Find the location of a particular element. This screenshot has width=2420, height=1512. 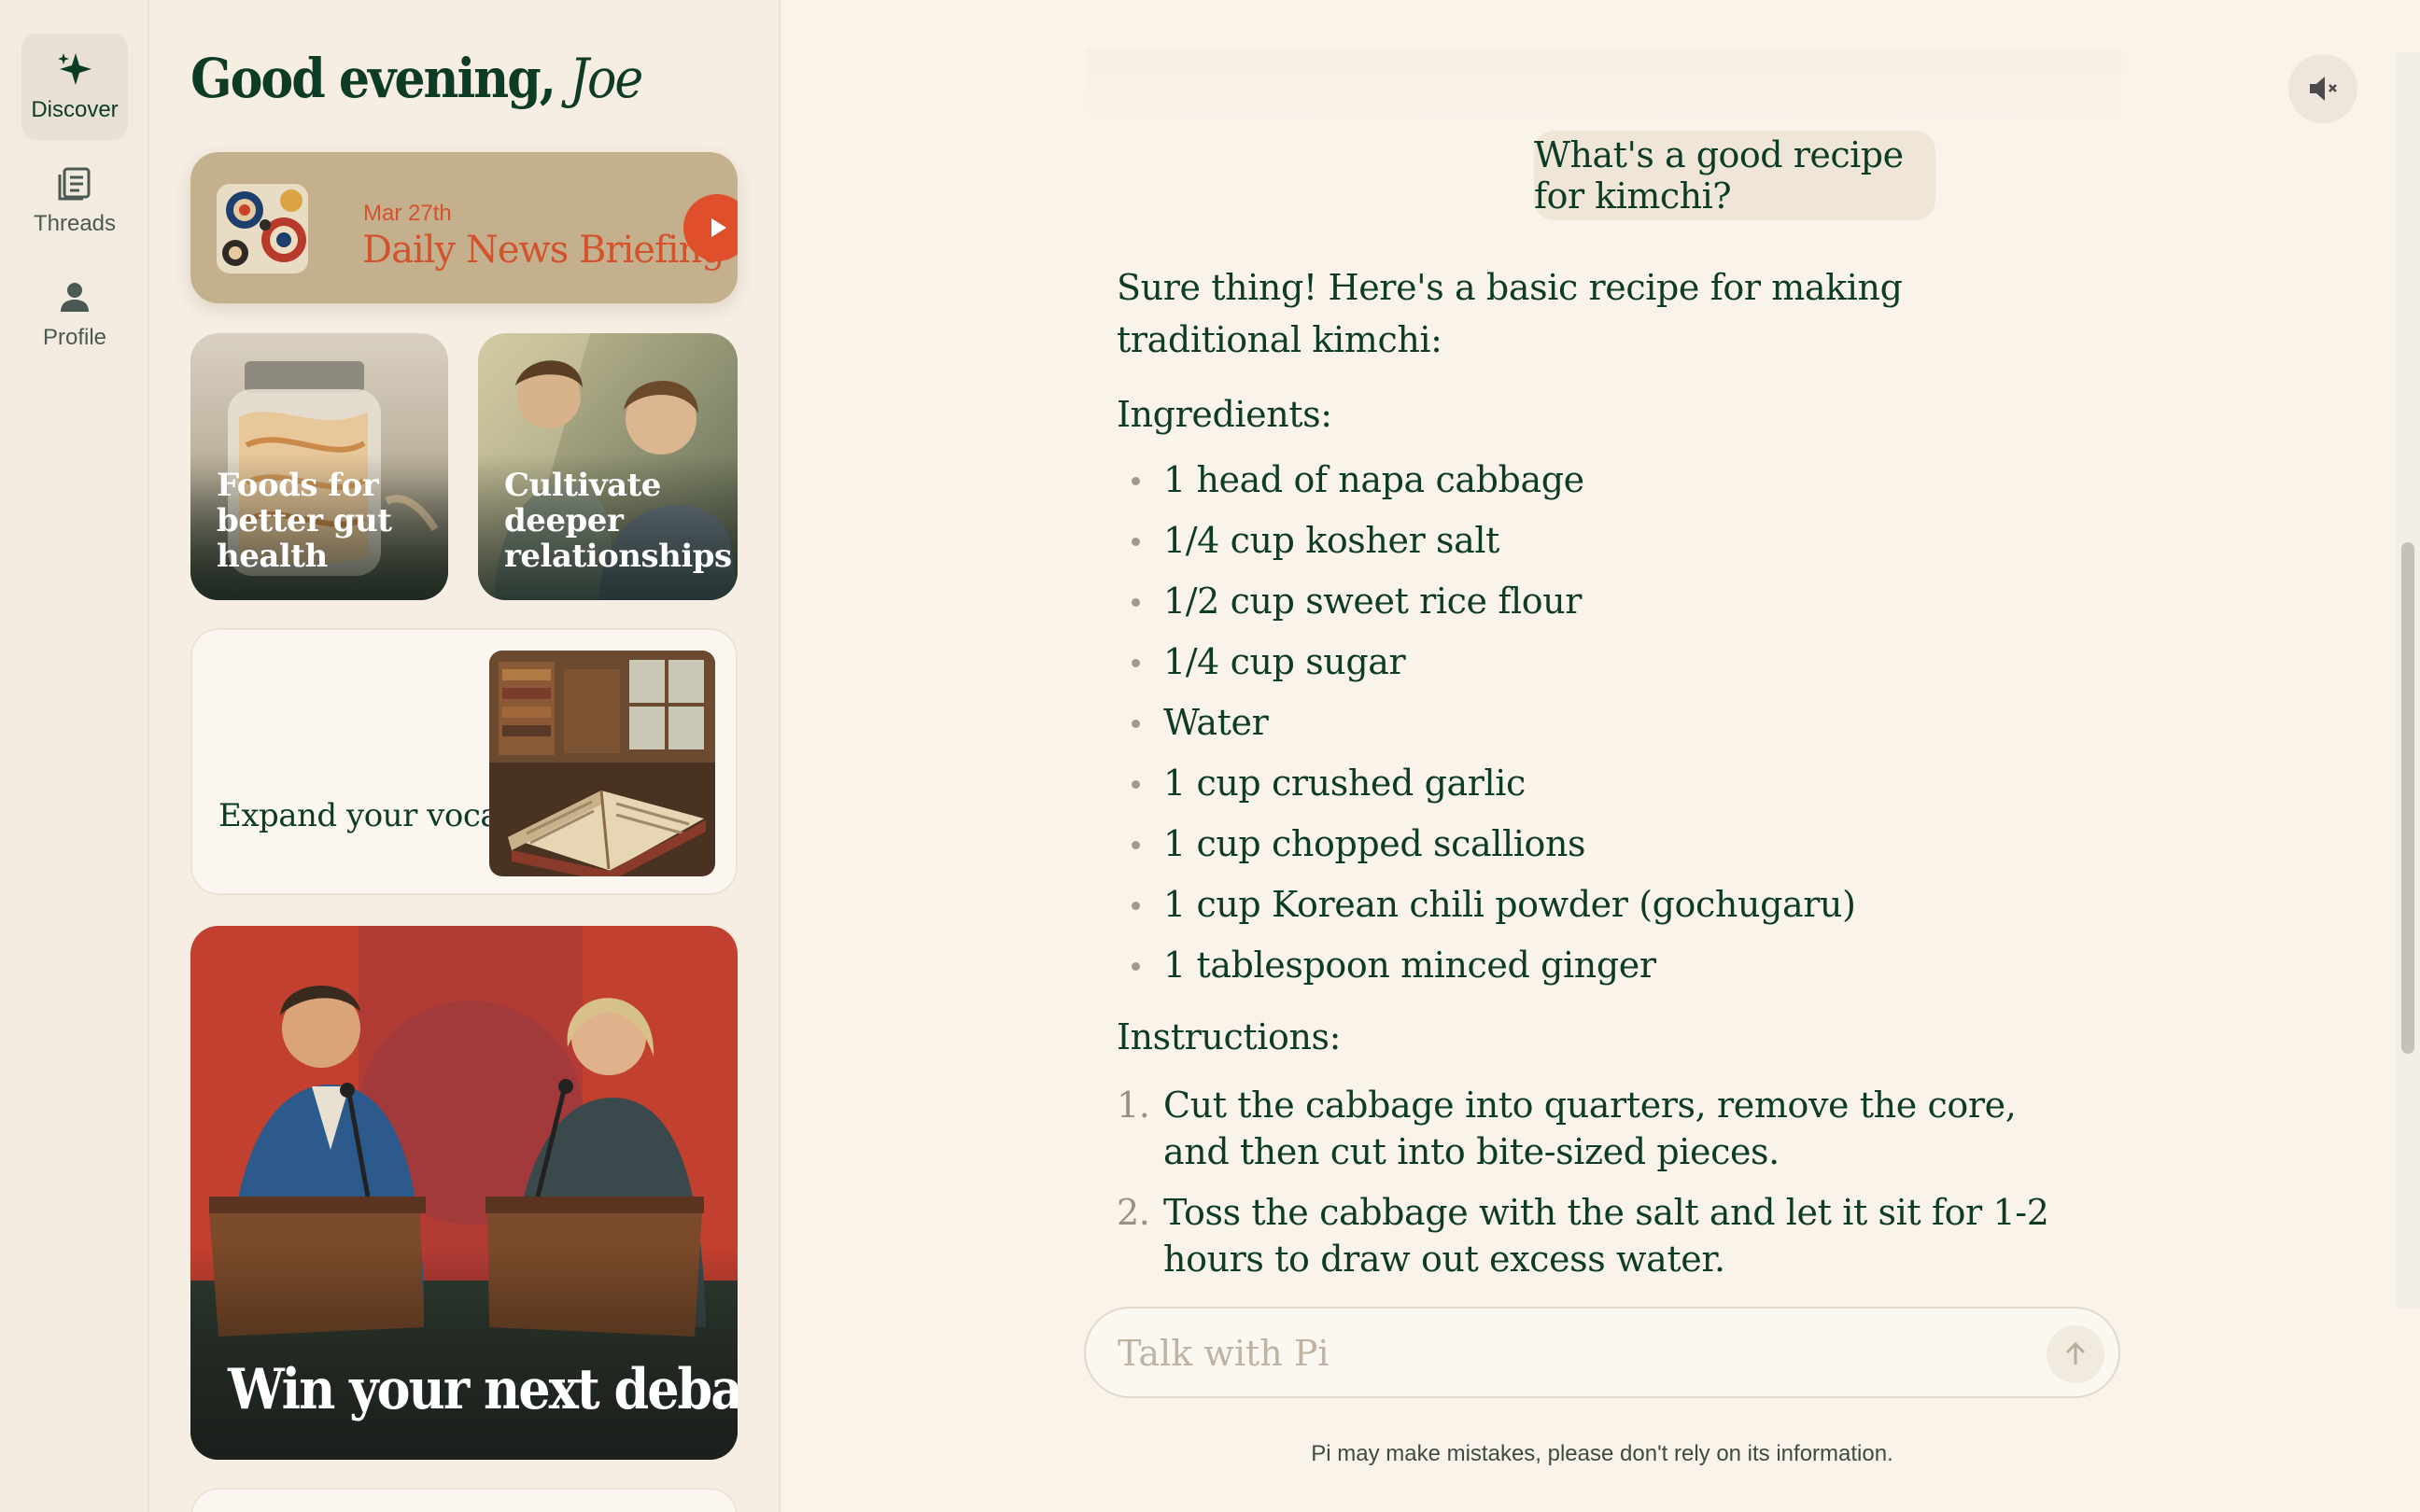

greeting-name: Joe is located at coordinates (607, 78).